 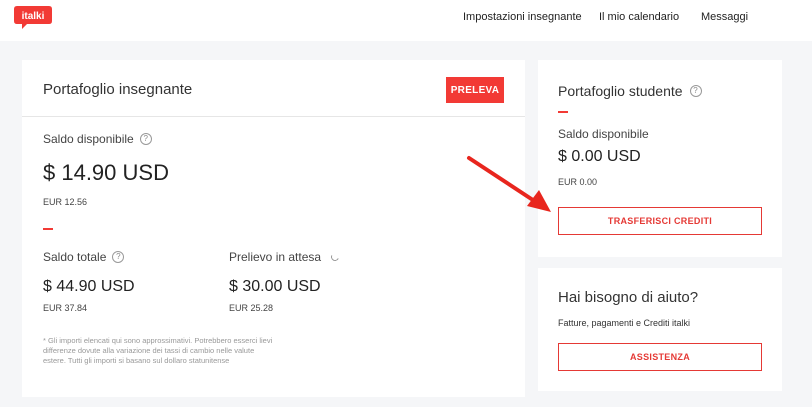 What do you see at coordinates (275, 286) in the screenshot?
I see `pending-withdrawal-usd: $ 30.00 USD` at bounding box center [275, 286].